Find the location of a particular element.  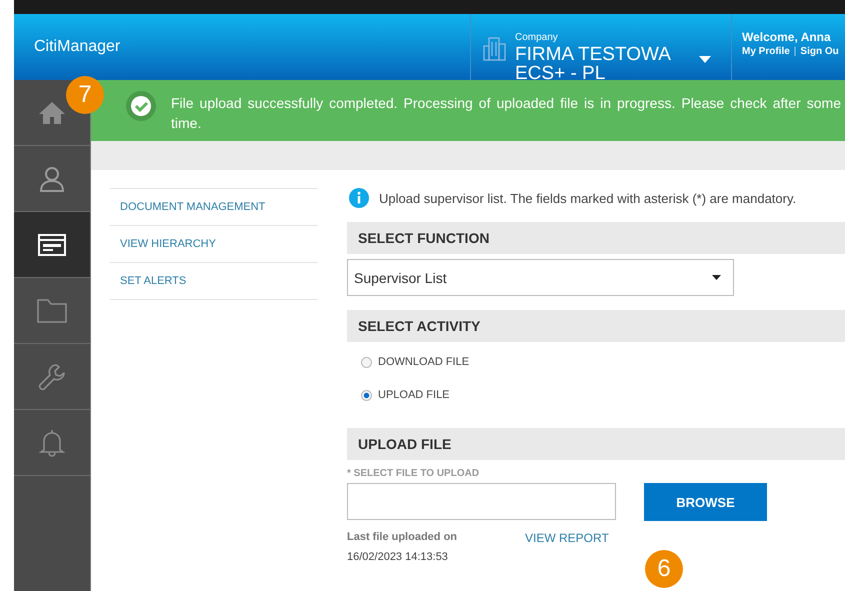

bell-icon is located at coordinates (52, 442).